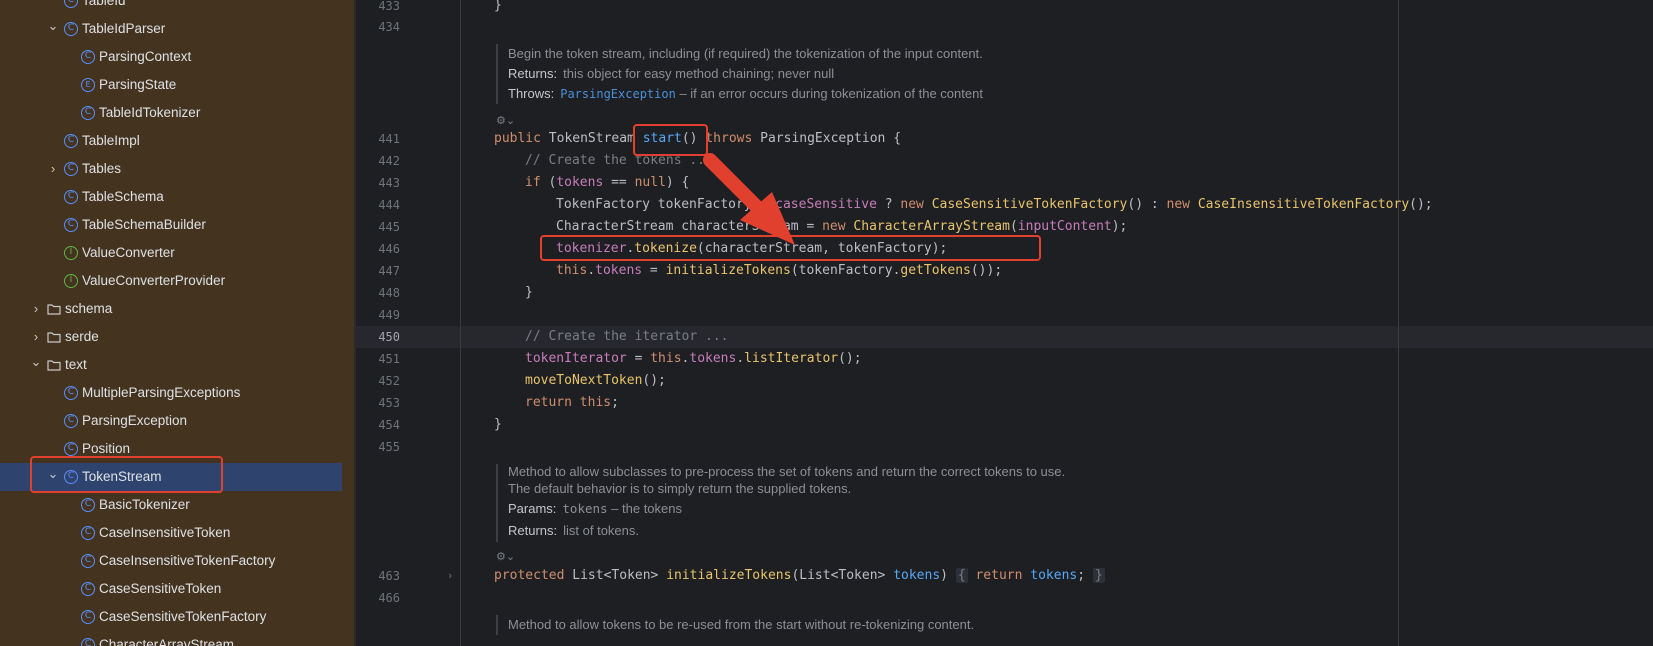 The image size is (1653, 646). Describe the element at coordinates (171, 197) in the screenshot. I see `tree-item: C TableSchema` at that location.